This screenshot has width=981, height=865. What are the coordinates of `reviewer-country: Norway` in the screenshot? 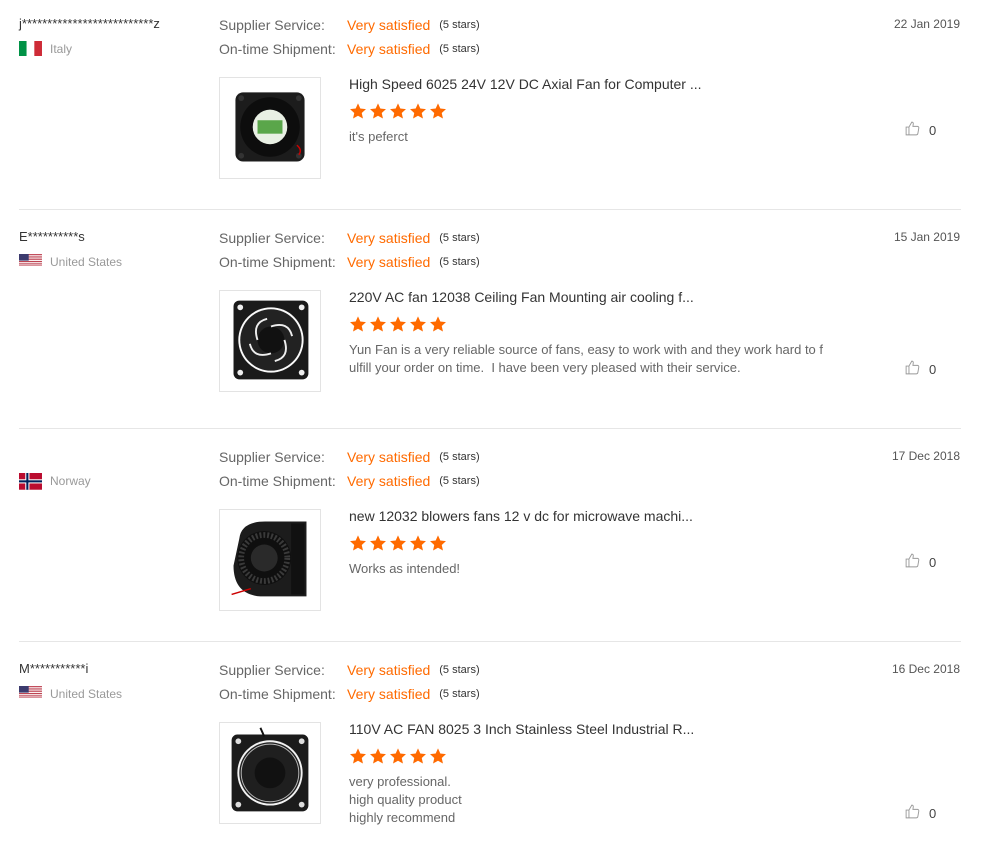 It's located at (55, 481).